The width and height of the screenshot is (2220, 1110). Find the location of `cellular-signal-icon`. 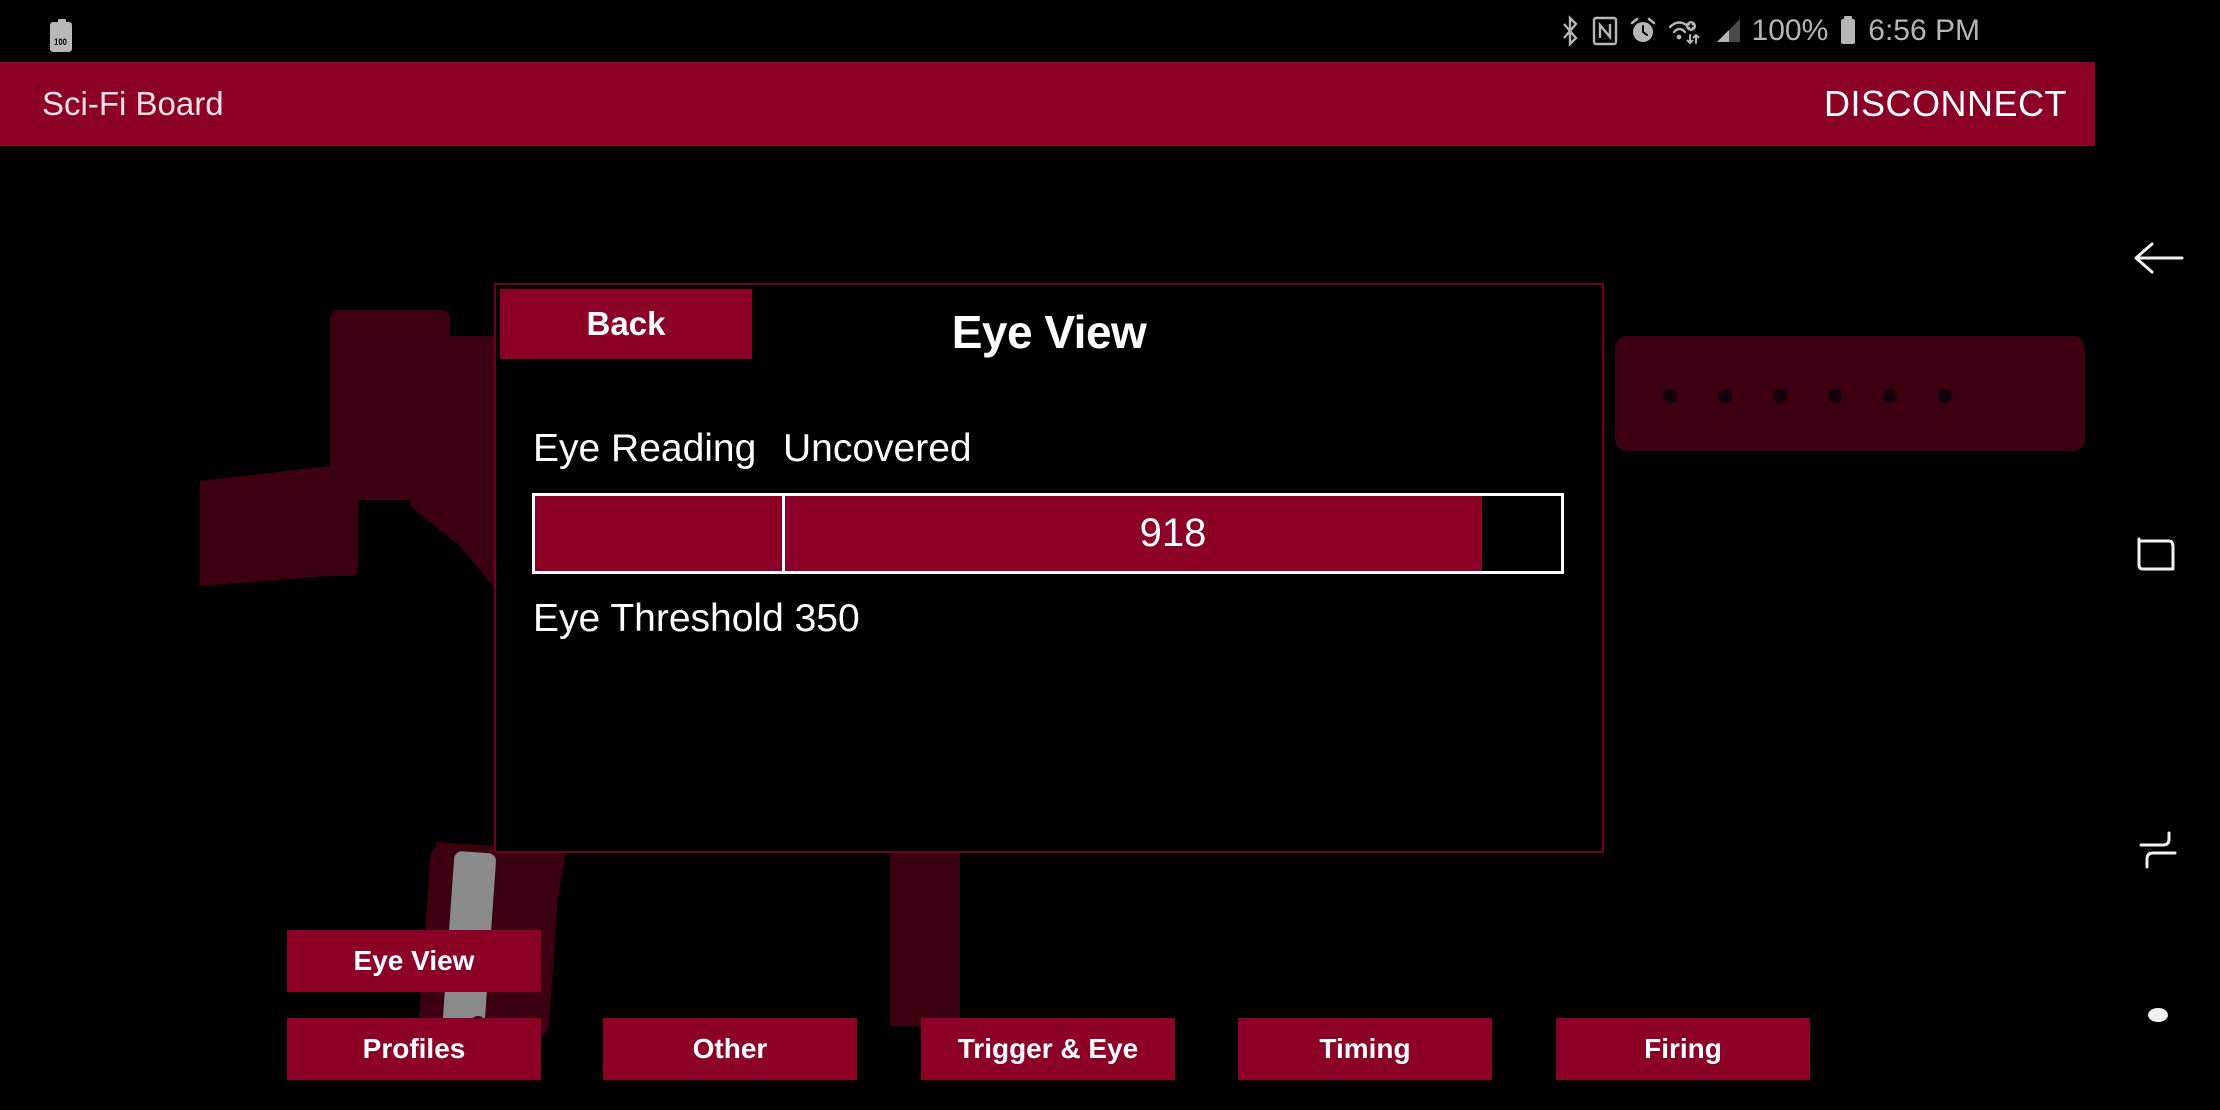

cellular-signal-icon is located at coordinates (1727, 31).